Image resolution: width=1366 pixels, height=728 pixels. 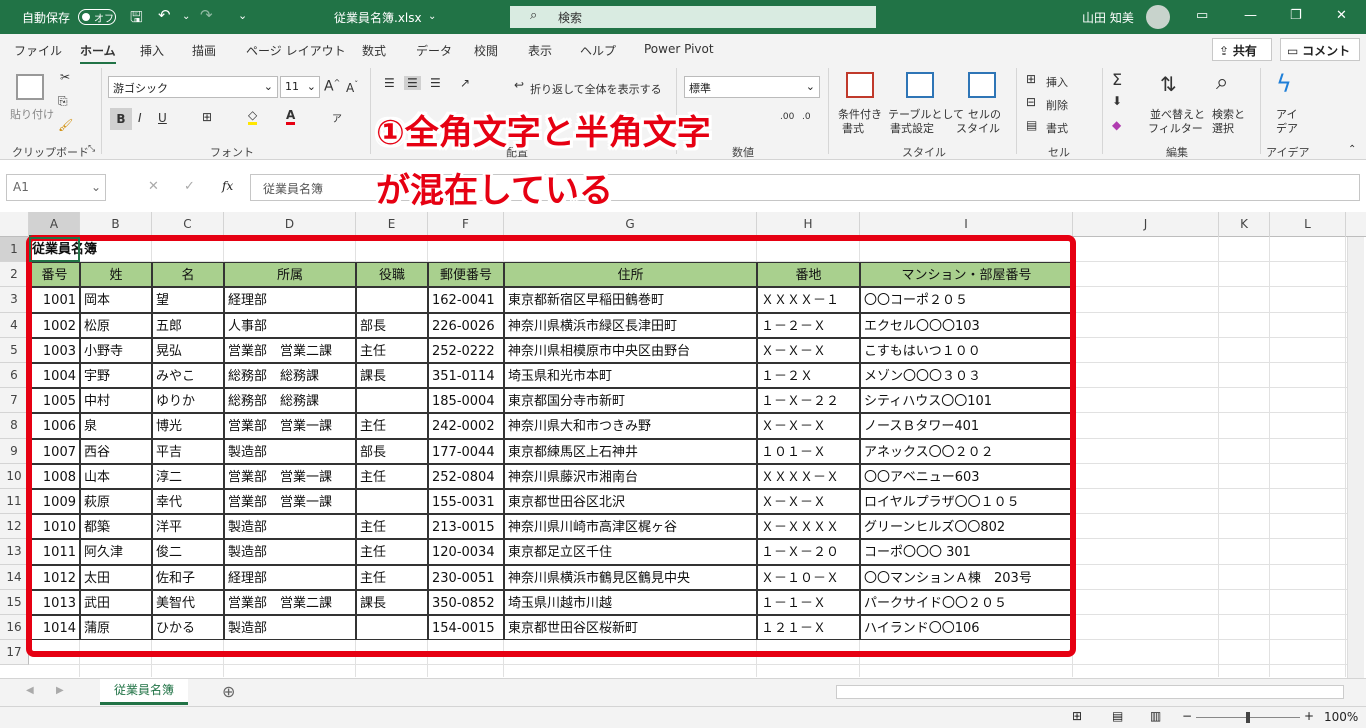 What do you see at coordinates (1309, 716) in the screenshot?
I see `zoom-in-icon: +` at bounding box center [1309, 716].